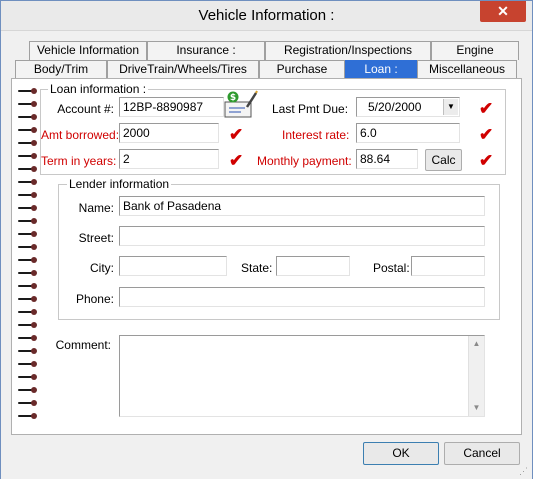 The width and height of the screenshot is (533, 479). I want to click on city-field, so click(173, 266).